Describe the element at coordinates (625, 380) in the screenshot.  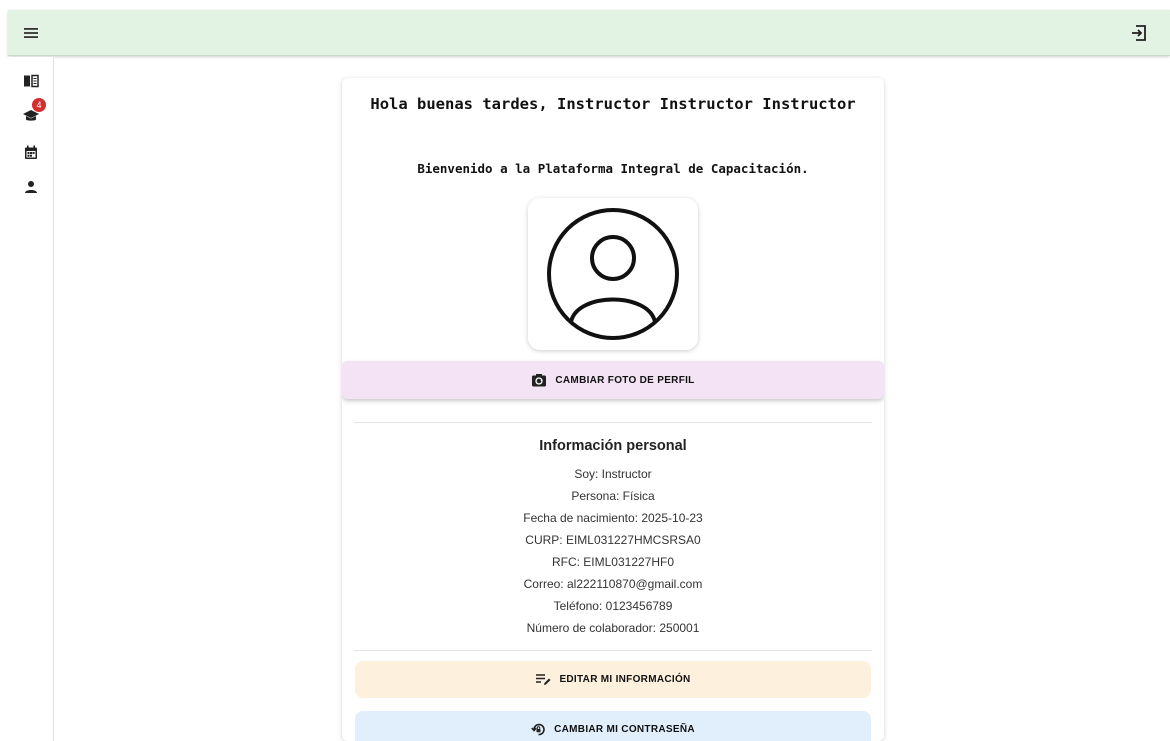
I see `change-photo-label: CAMBIAR FOTO DE PERFIL` at that location.